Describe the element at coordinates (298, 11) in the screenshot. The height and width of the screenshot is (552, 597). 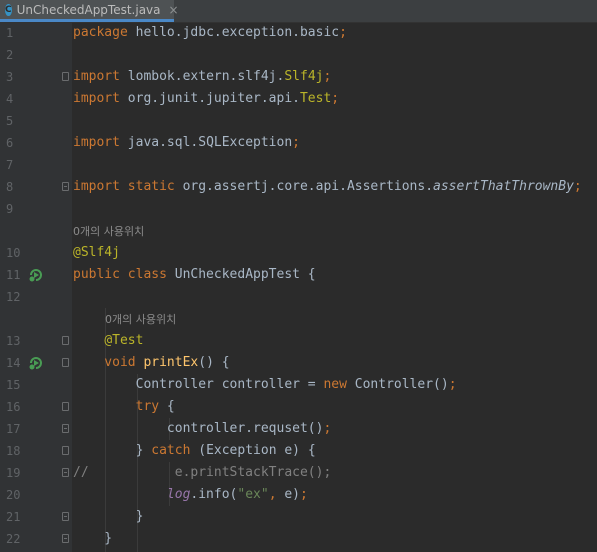
I see `editor-tab-bar: C UnCheckedAppTest.java ×` at that location.